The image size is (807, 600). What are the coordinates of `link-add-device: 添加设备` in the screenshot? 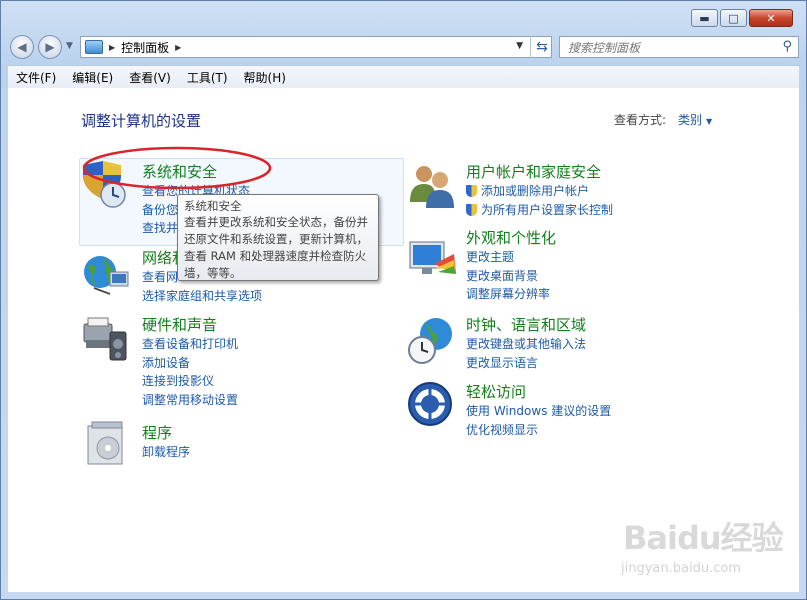 It's located at (190, 363).